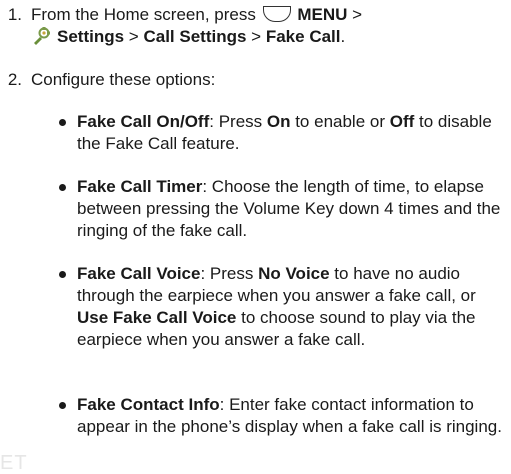  What do you see at coordinates (14, 14) in the screenshot?
I see `step-number: 1.` at bounding box center [14, 14].